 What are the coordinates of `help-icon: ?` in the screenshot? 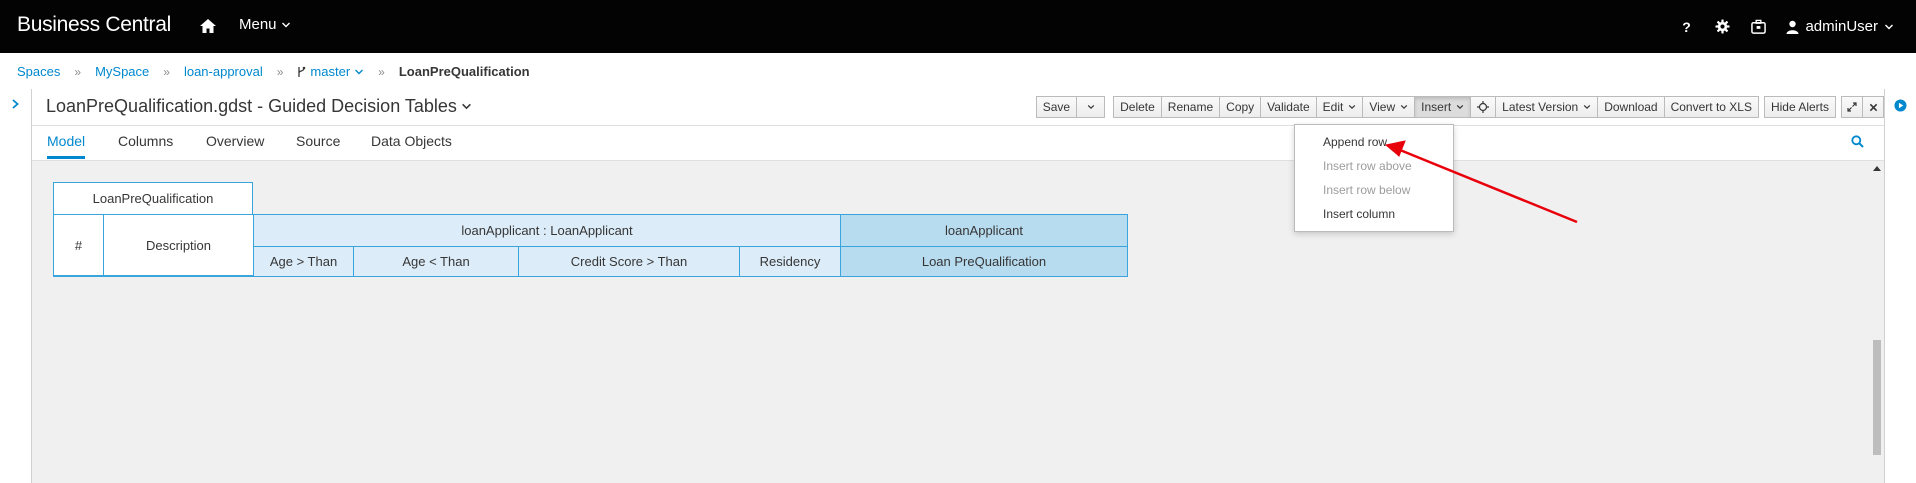 It's located at (1686, 26).